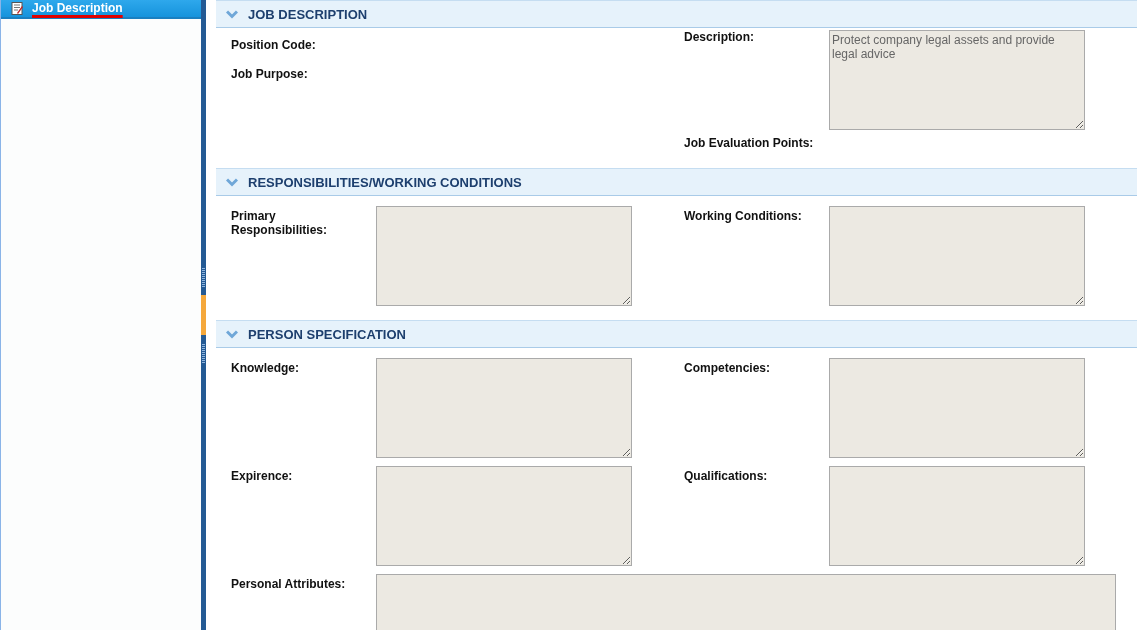 This screenshot has height=630, width=1137. I want to click on splitter-handle, so click(203, 315).